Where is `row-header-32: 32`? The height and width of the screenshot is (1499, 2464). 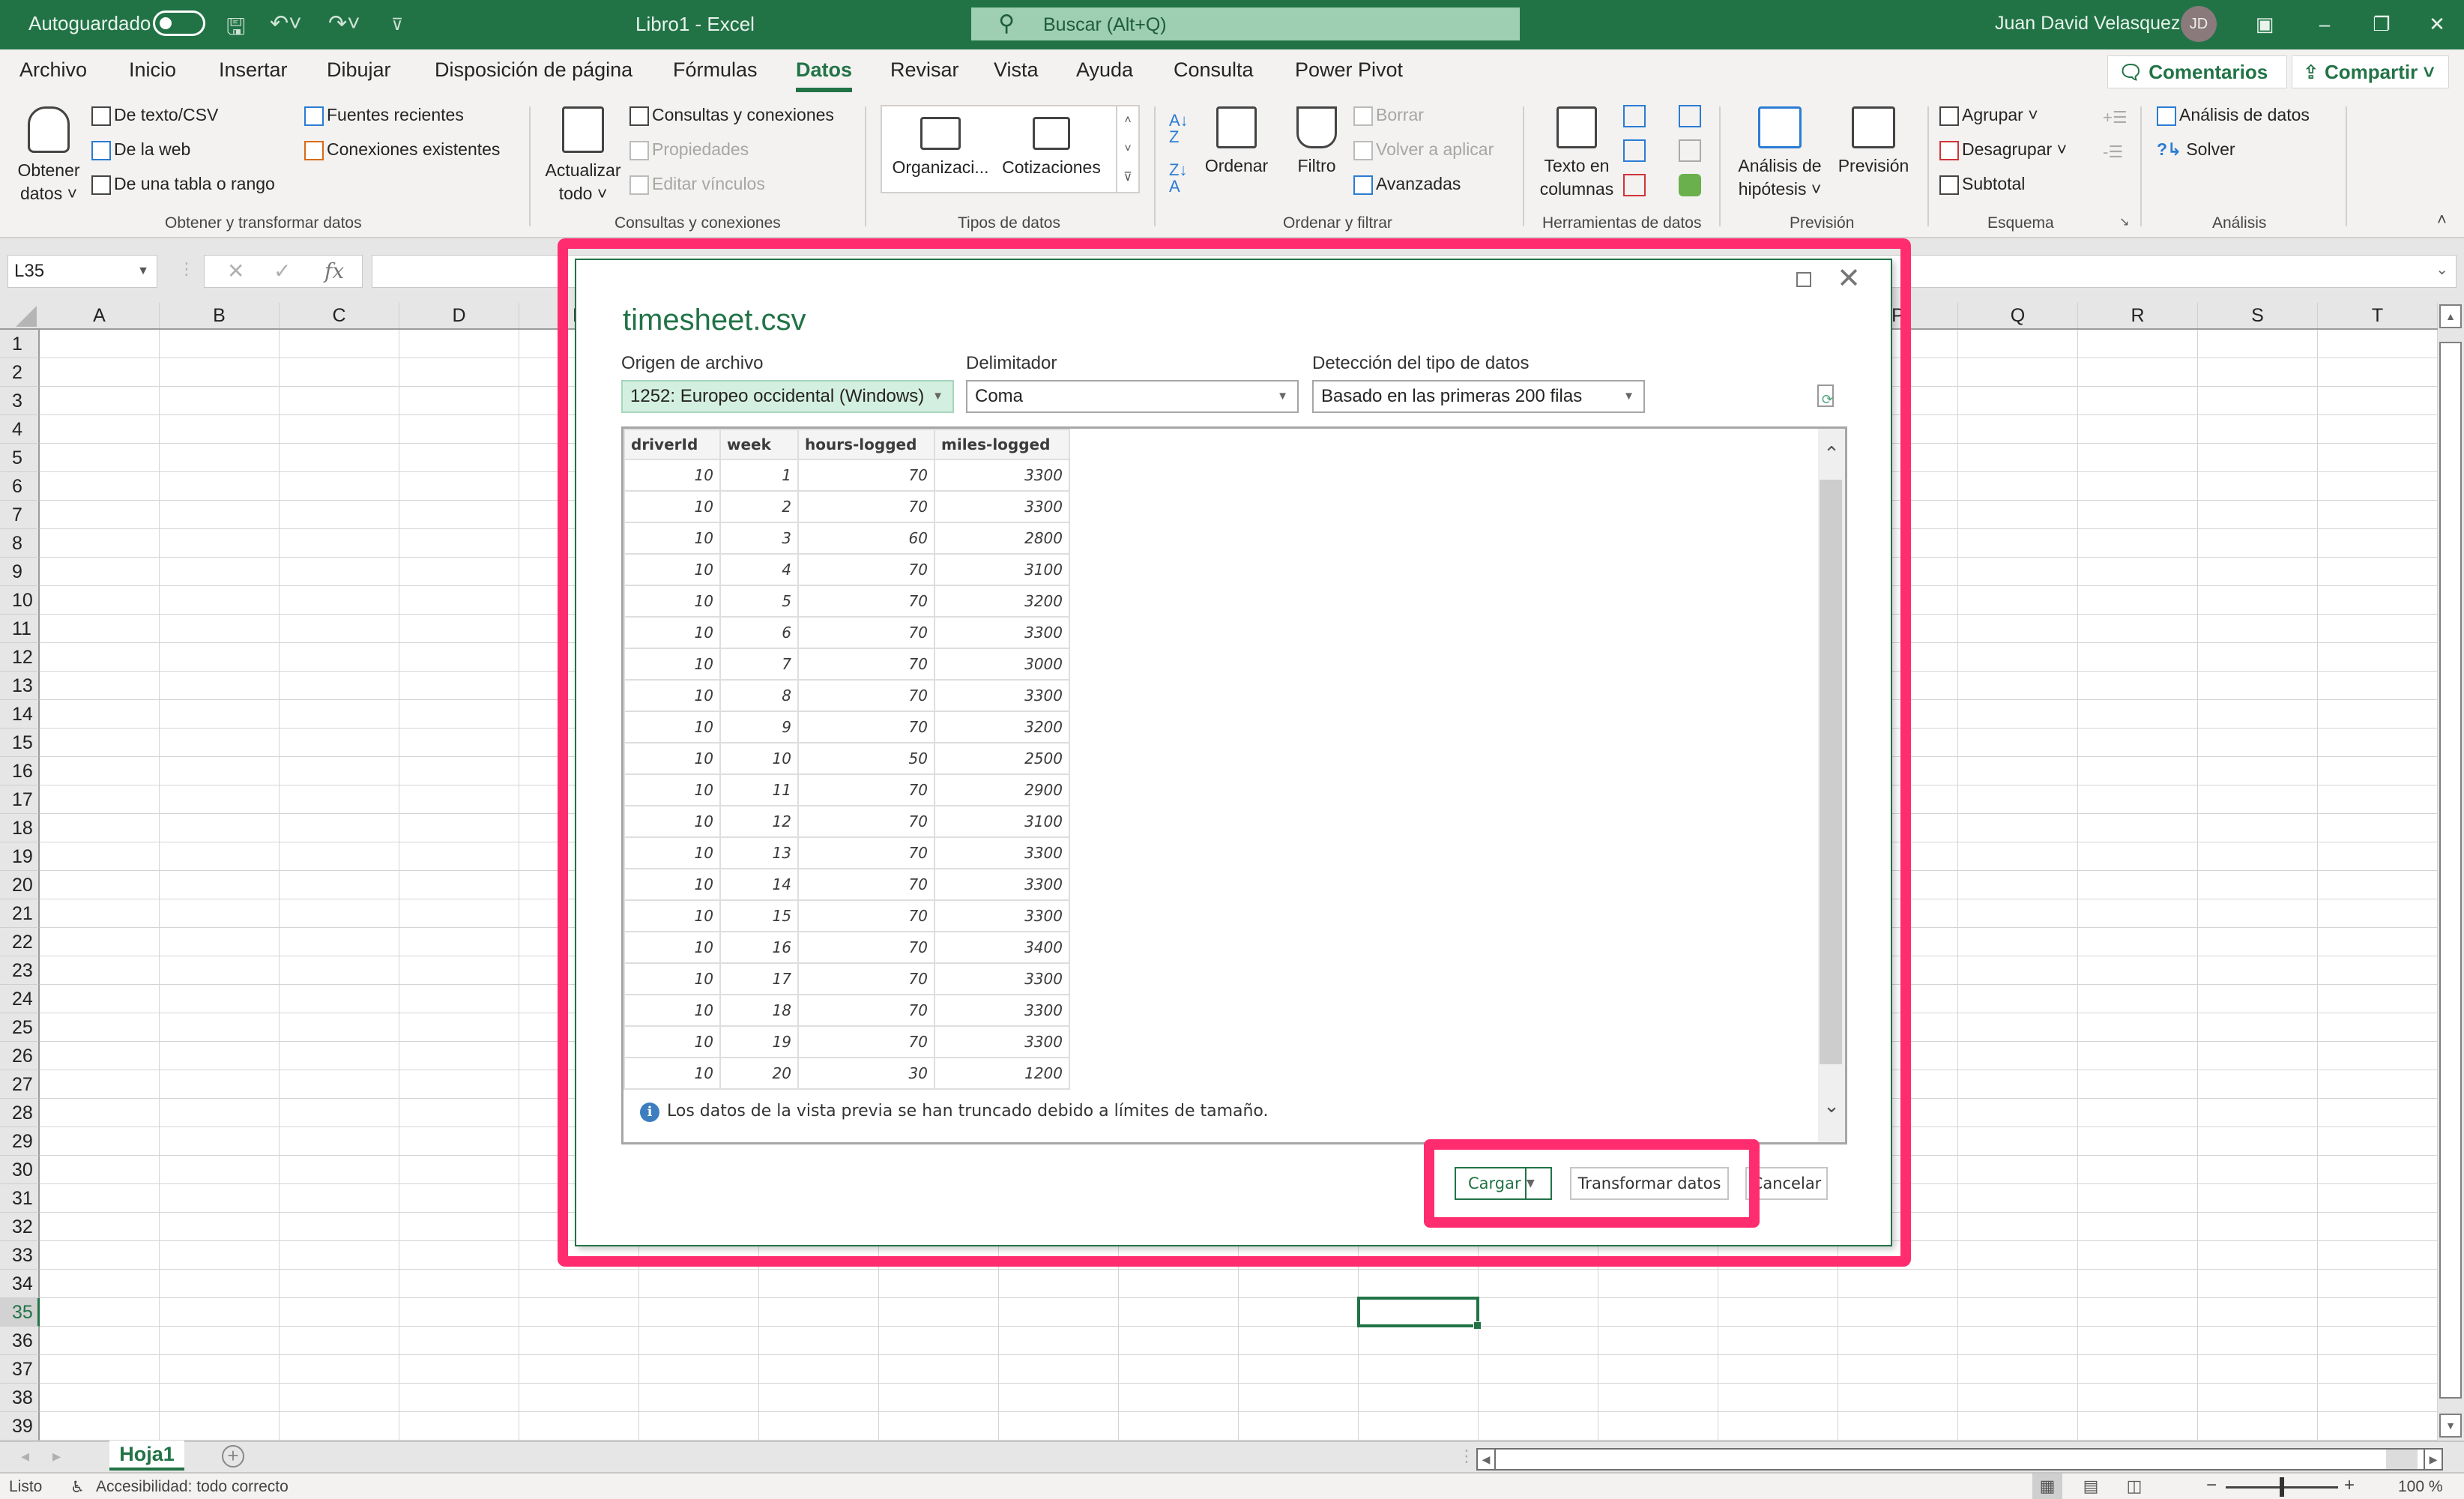
row-header-32: 32 is located at coordinates (20, 1227).